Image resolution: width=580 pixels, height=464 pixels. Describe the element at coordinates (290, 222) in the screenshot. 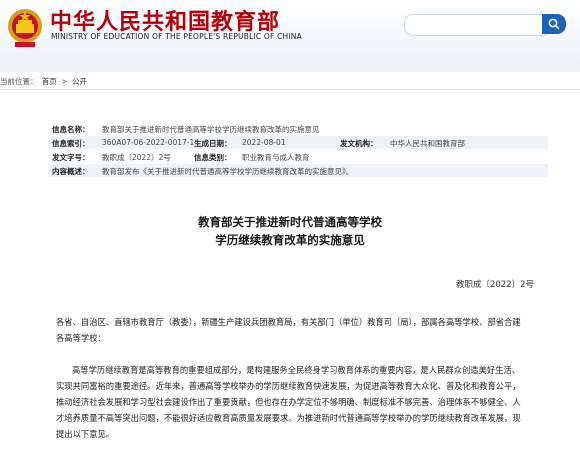

I see `document-title-line1: 教育部关于推进新时代普通高等学校` at that location.